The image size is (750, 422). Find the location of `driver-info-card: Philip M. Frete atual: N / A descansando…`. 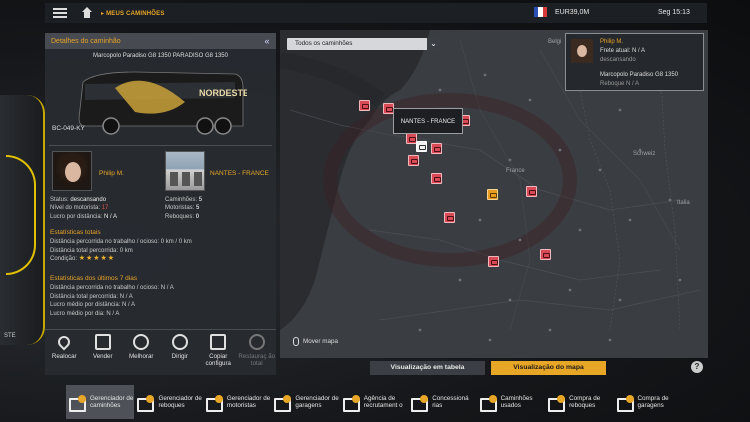

driver-info-card: Philip M. Frete atual: N / A descansando… is located at coordinates (634, 62).